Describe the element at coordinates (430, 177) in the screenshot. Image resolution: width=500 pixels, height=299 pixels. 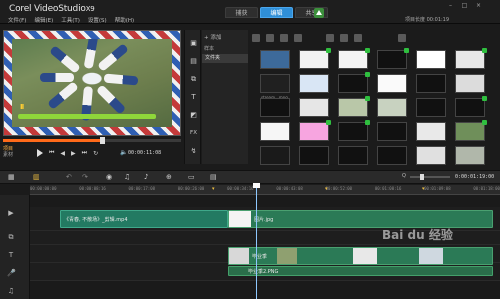
I see `zoom-slider` at that location.